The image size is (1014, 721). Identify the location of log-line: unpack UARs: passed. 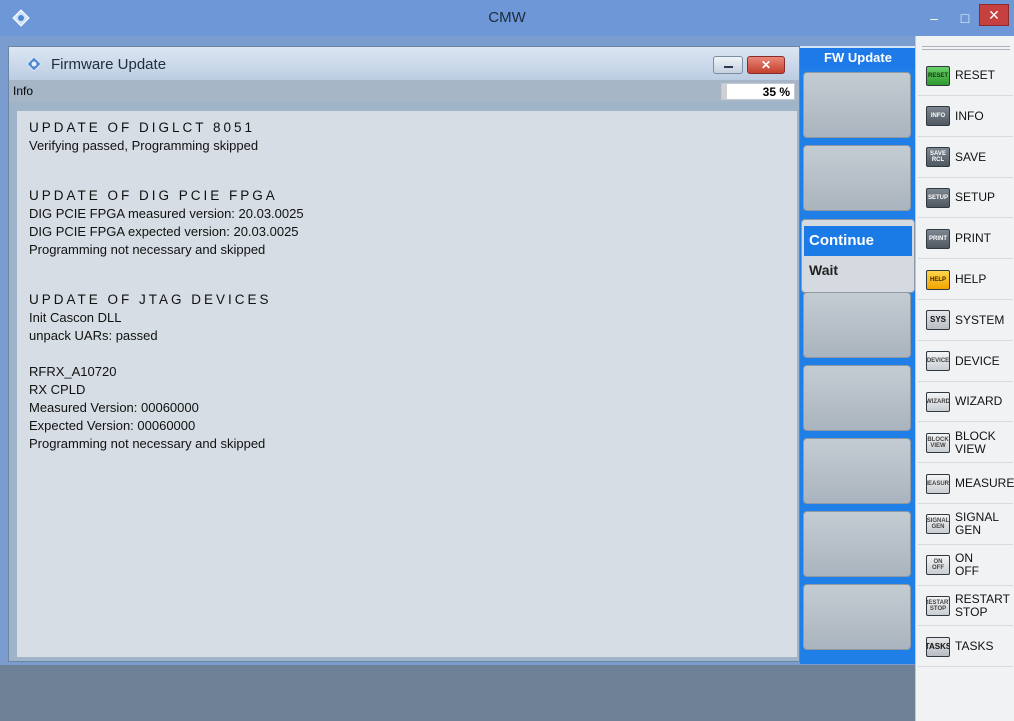
(93, 335).